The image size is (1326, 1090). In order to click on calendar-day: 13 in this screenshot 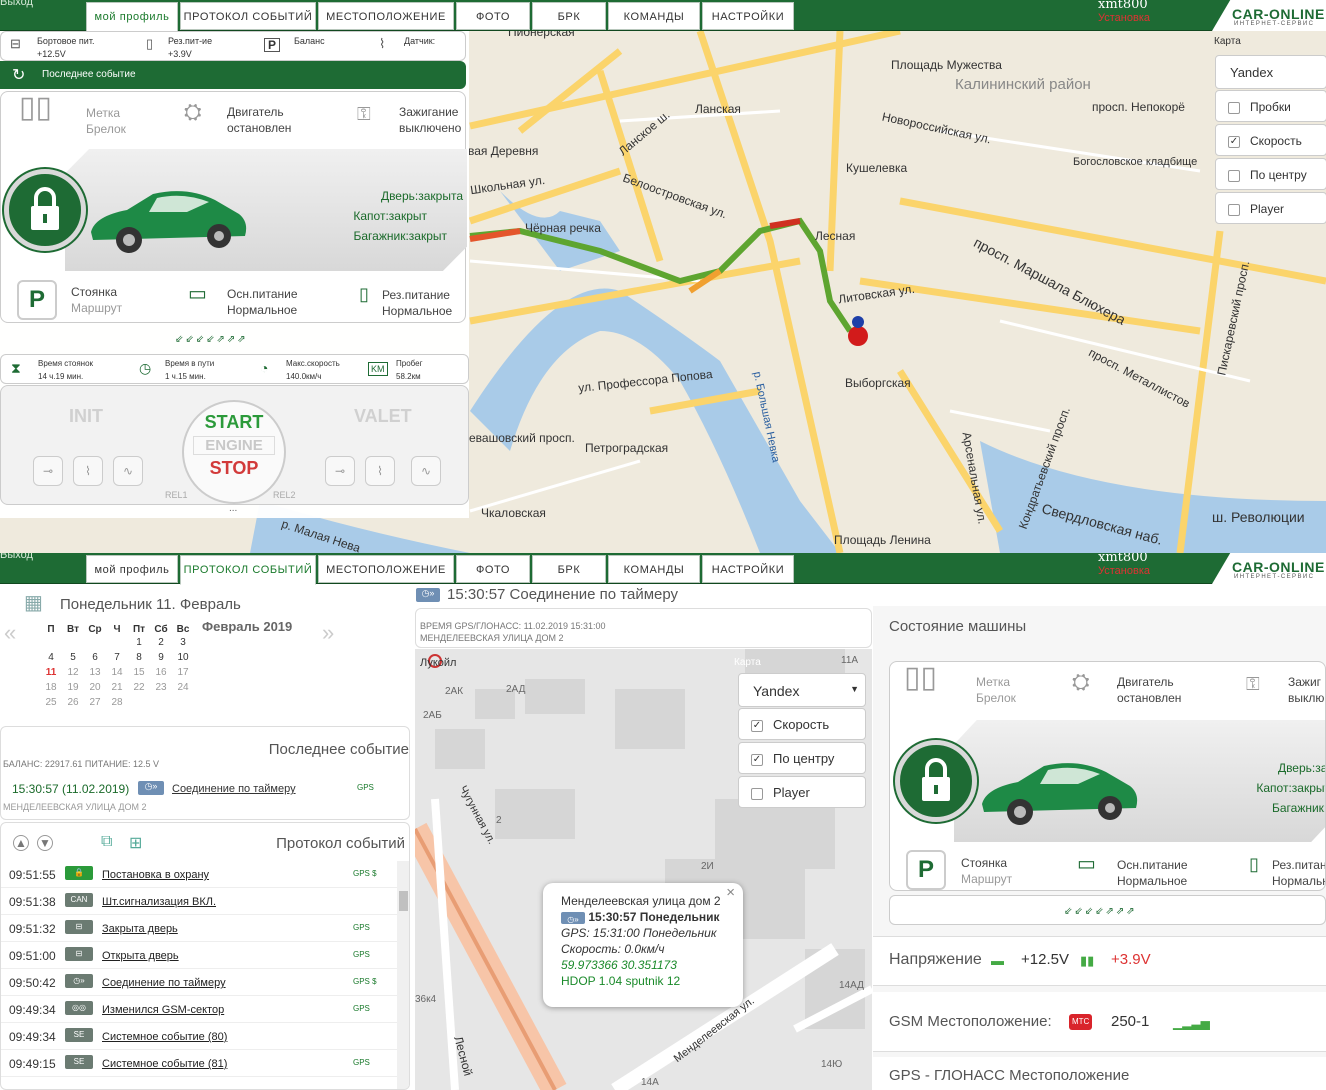, I will do `click(95, 672)`.